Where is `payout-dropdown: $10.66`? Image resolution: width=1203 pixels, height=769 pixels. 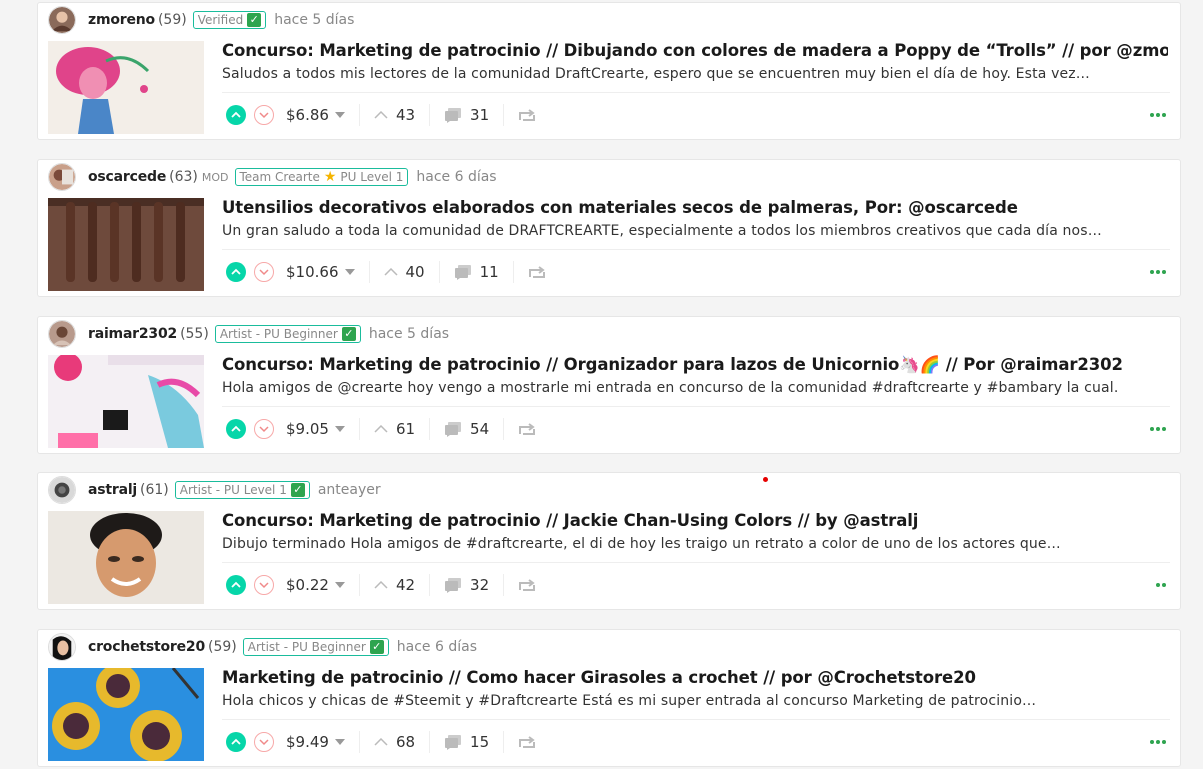
payout-dropdown: $10.66 is located at coordinates (320, 272).